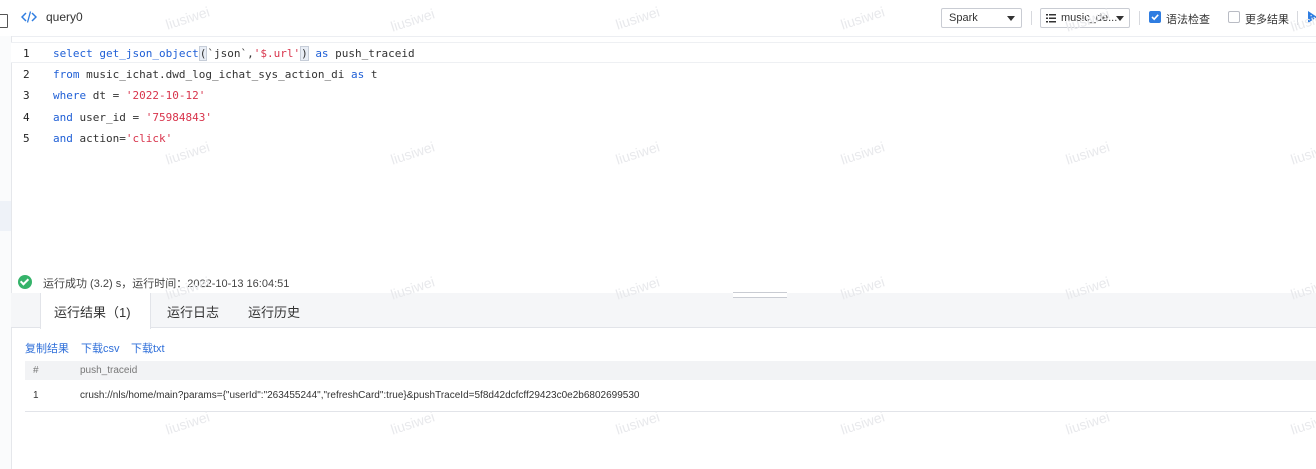 This screenshot has height=469, width=1316. I want to click on code-icon, so click(29, 17).